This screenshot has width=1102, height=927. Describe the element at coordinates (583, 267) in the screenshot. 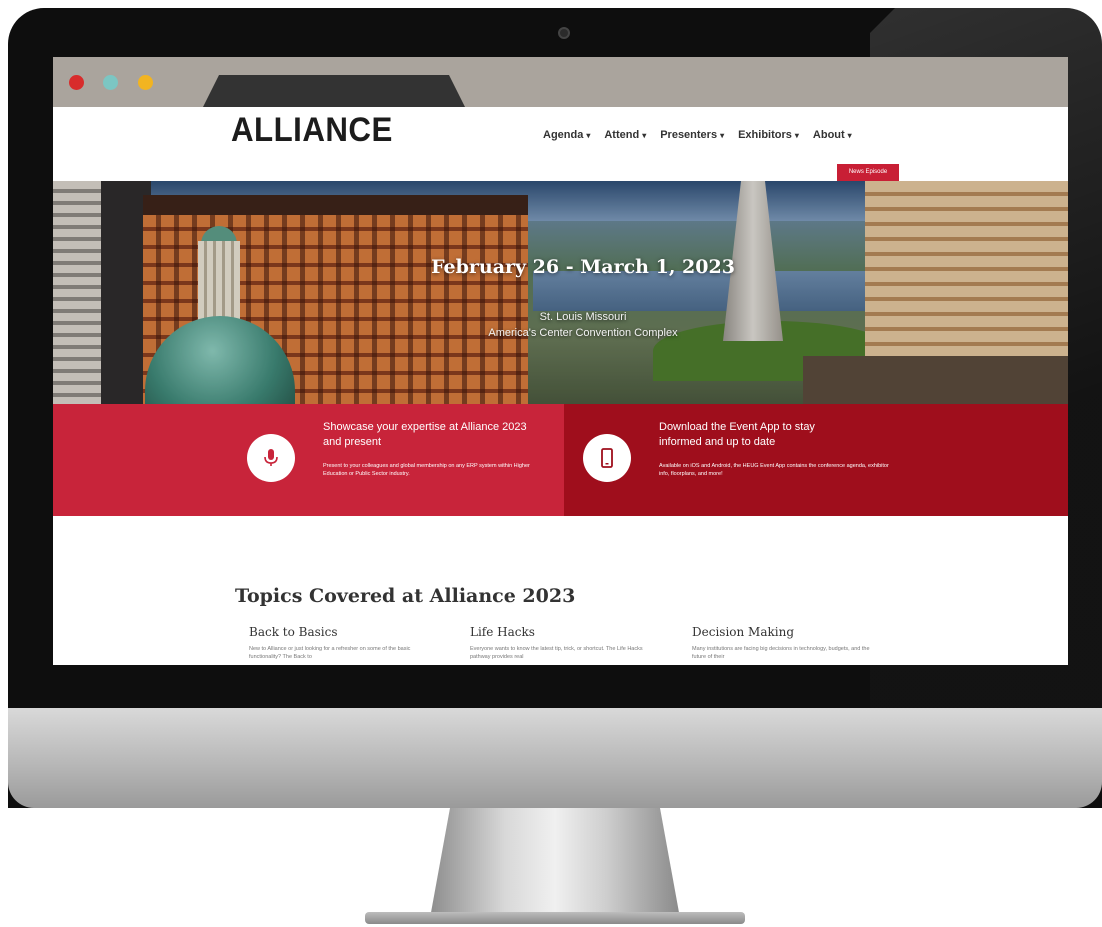

I see `hero-date: February 26 - March 1, 2023` at that location.